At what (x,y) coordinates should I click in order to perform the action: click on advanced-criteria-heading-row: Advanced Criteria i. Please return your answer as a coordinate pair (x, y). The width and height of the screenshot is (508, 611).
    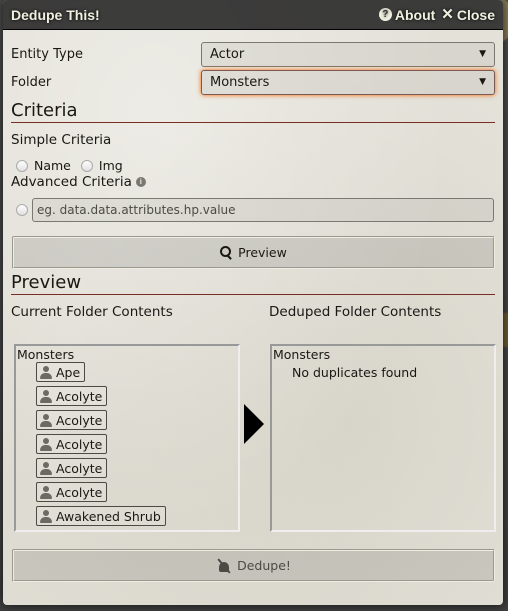
    Looking at the image, I should click on (253, 182).